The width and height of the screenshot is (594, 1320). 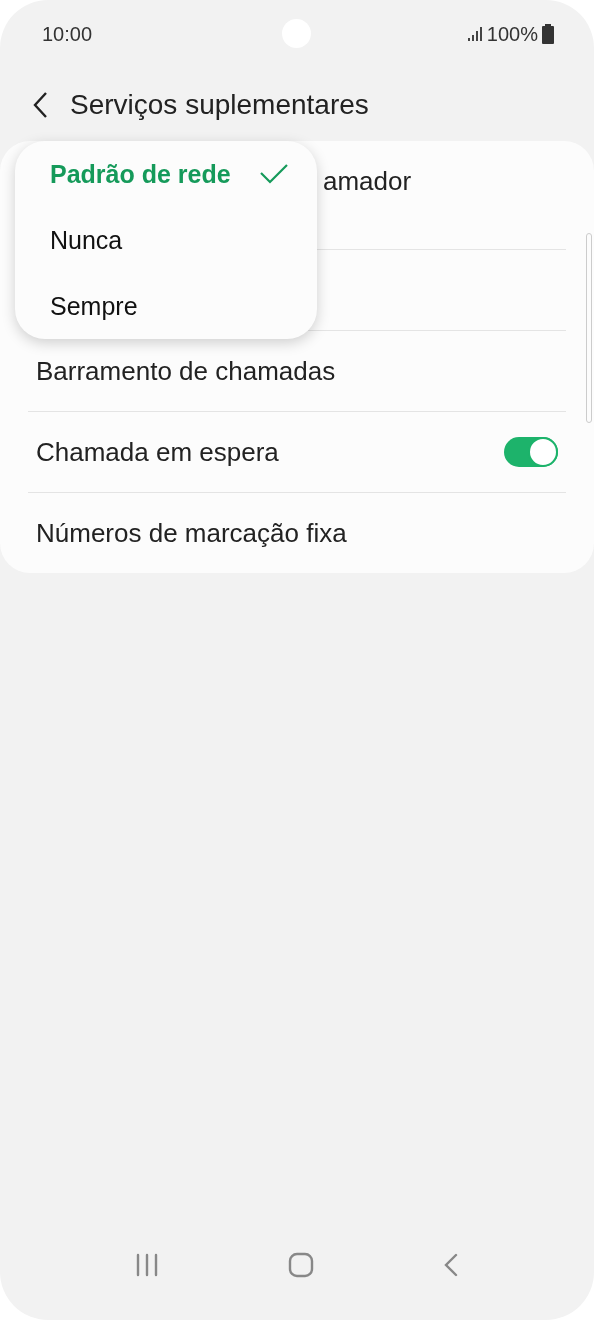 I want to click on setting-label: Números de marcação fixa, so click(x=191, y=533).